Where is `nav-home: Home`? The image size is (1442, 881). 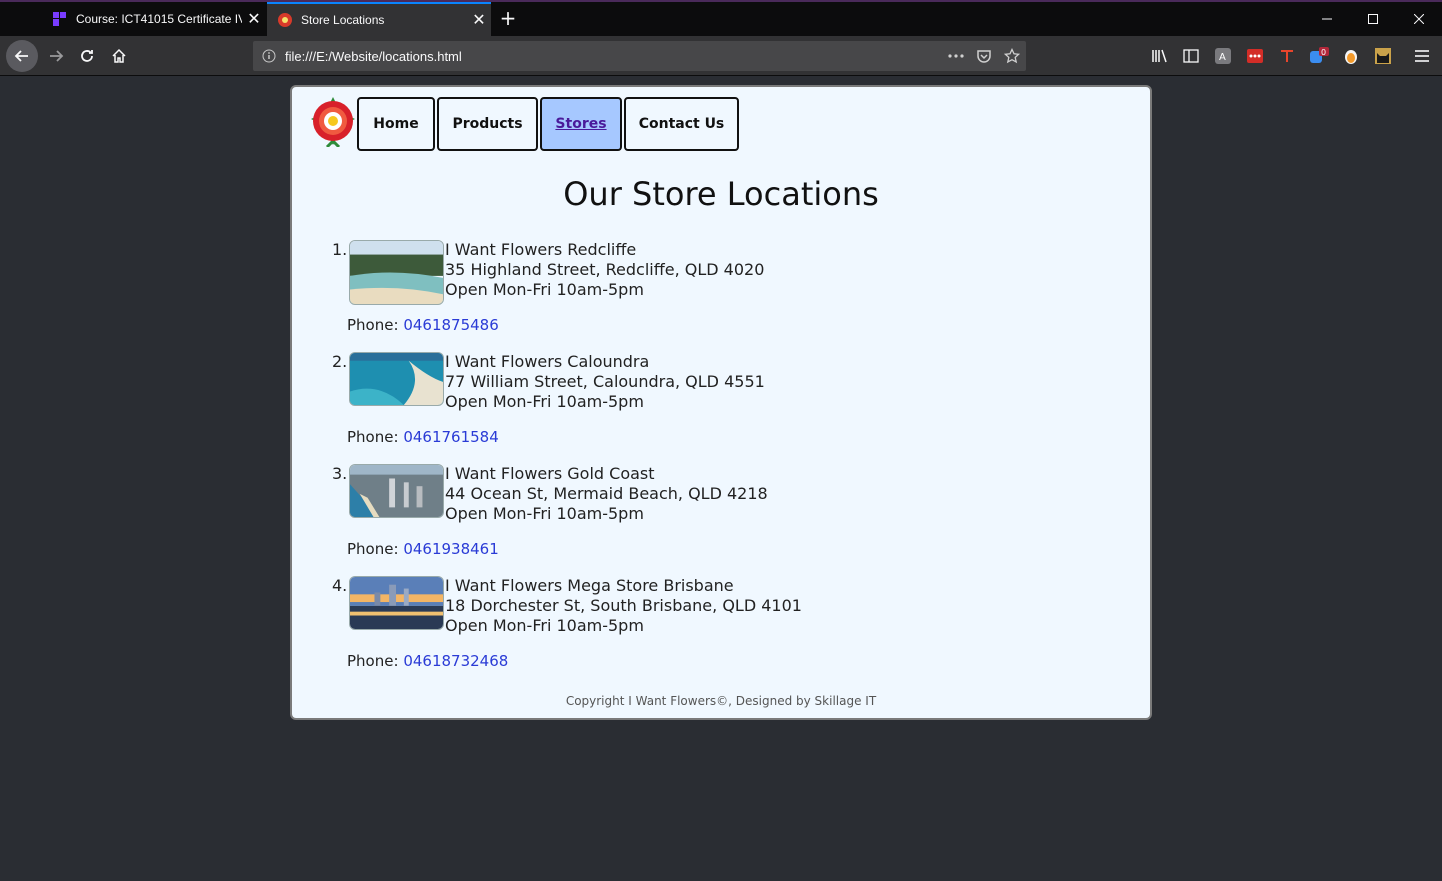 nav-home: Home is located at coordinates (396, 124).